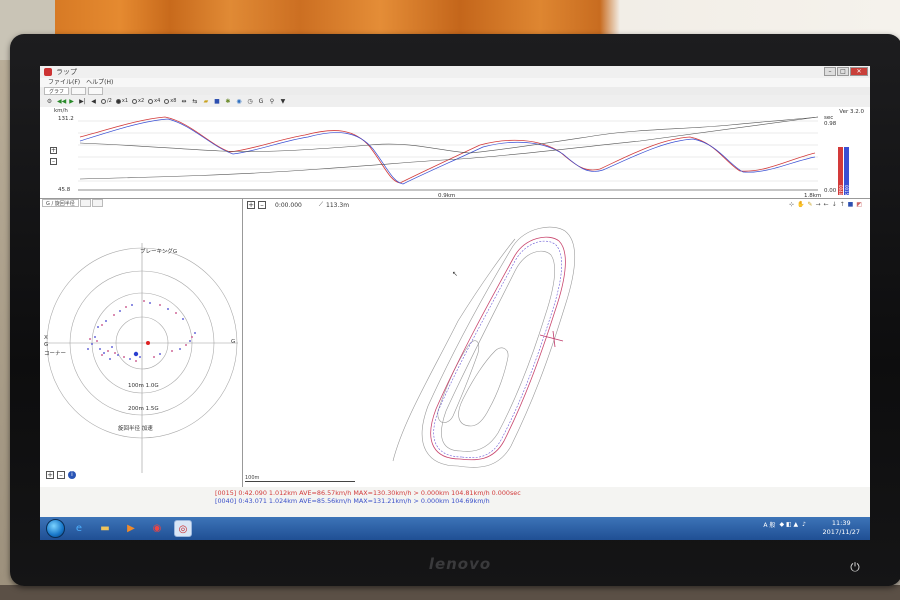 The image size is (900, 600). What do you see at coordinates (842, 204) in the screenshot?
I see `arrow-up-icon: ↑` at bounding box center [842, 204].